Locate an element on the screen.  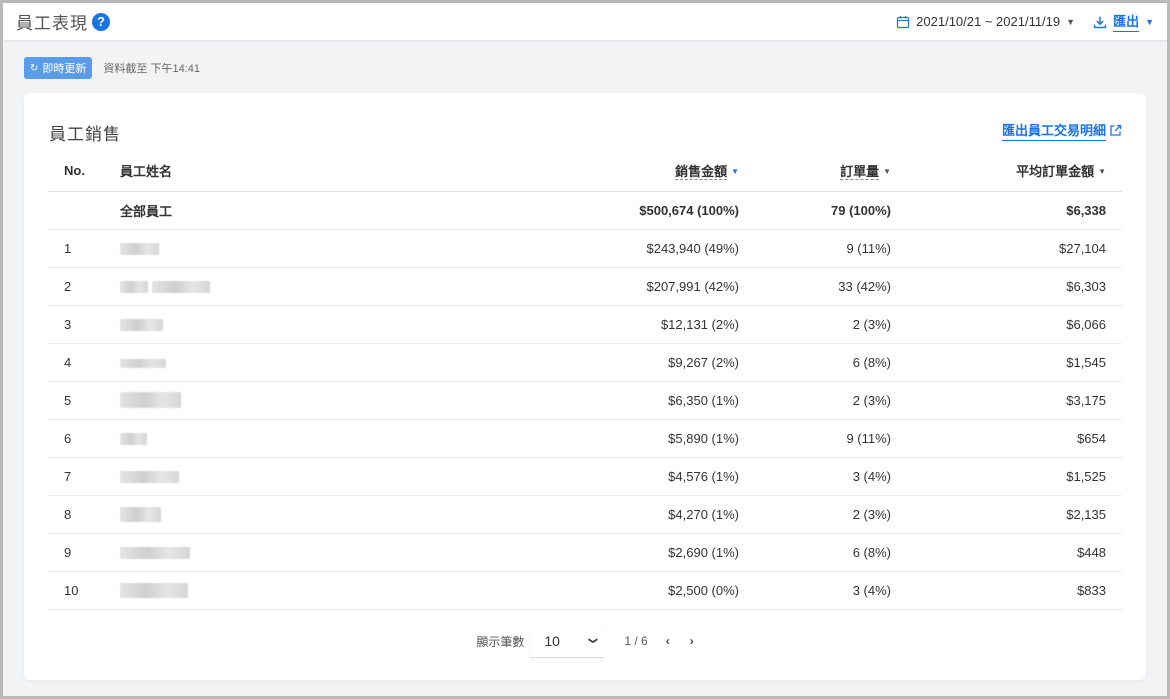
table-row: 7 $4,576 (1%) 3 (4%) $1,525 is located at coordinates (585, 476).